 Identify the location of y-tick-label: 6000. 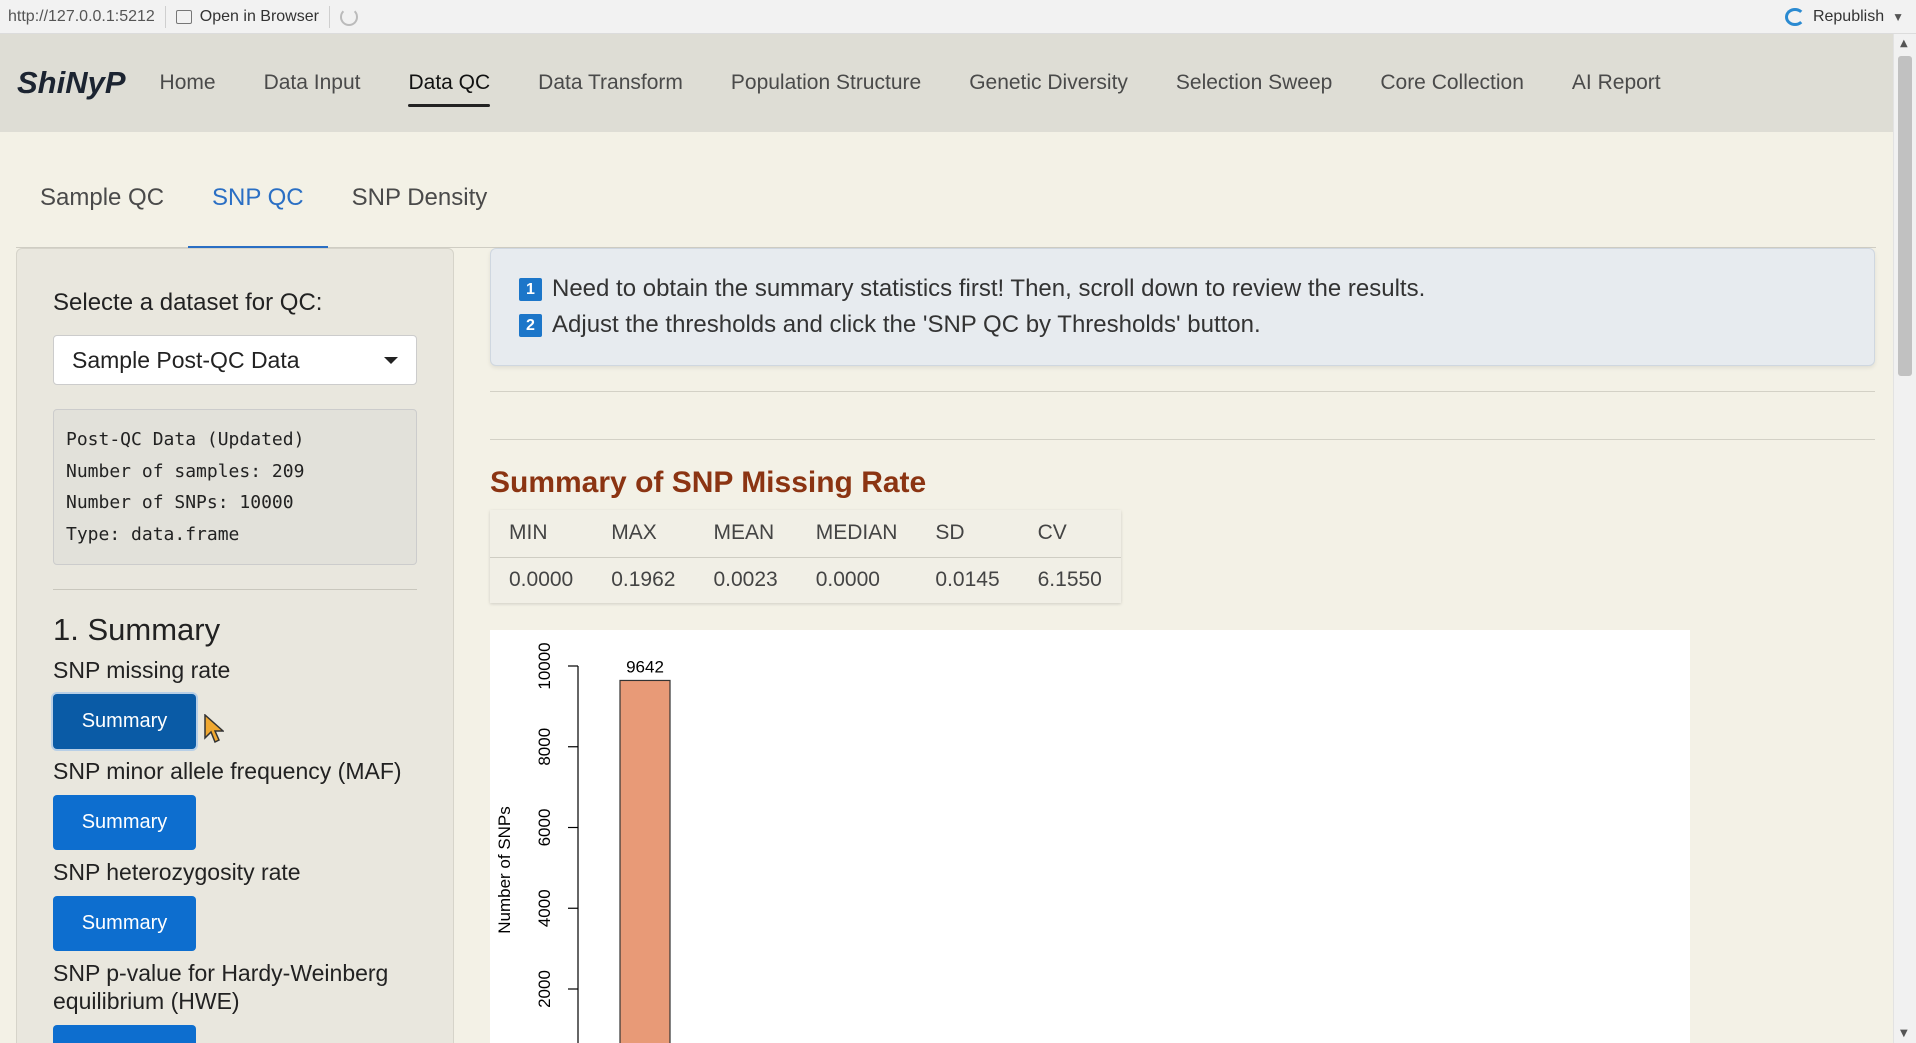
(544, 828).